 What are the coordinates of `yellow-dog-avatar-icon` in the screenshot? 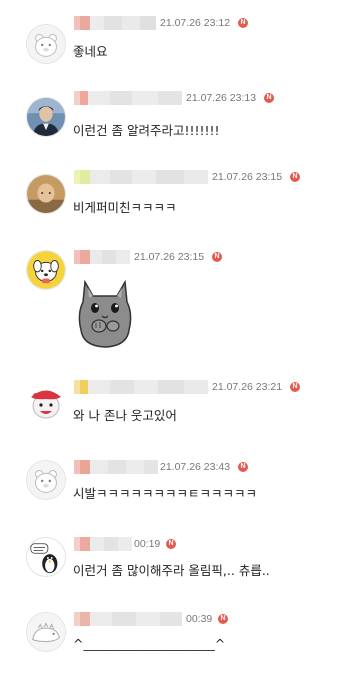 It's located at (46, 270).